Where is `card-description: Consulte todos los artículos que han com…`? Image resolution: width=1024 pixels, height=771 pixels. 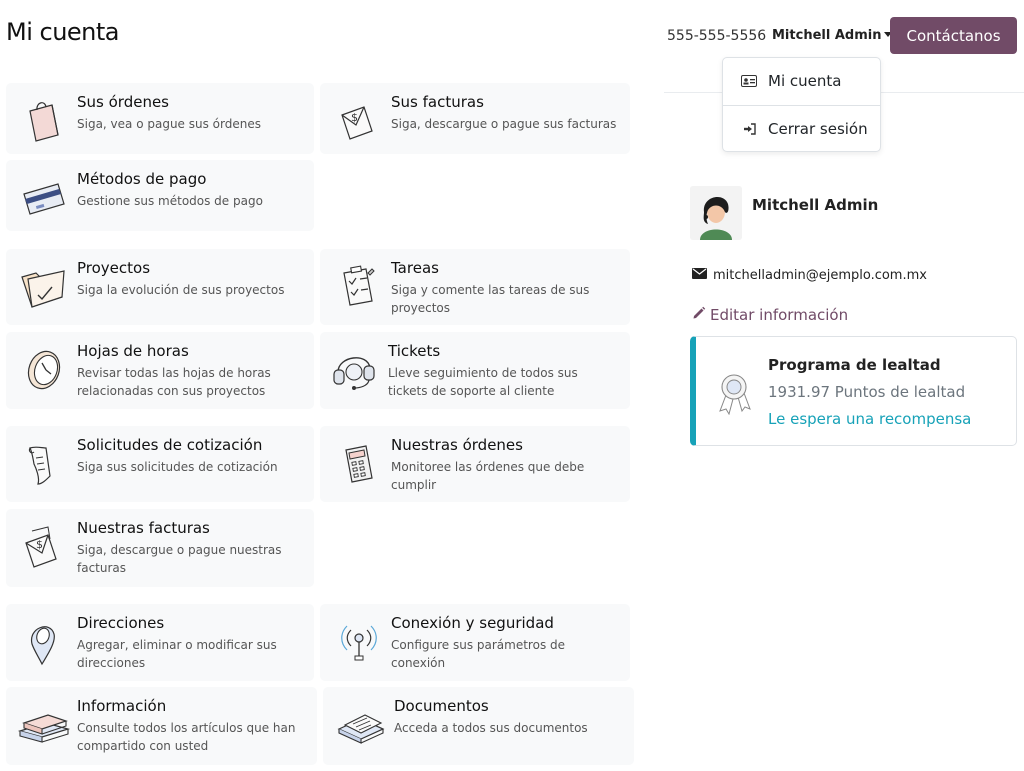 card-description: Consulte todos los artículos que han com… is located at coordinates (186, 737).